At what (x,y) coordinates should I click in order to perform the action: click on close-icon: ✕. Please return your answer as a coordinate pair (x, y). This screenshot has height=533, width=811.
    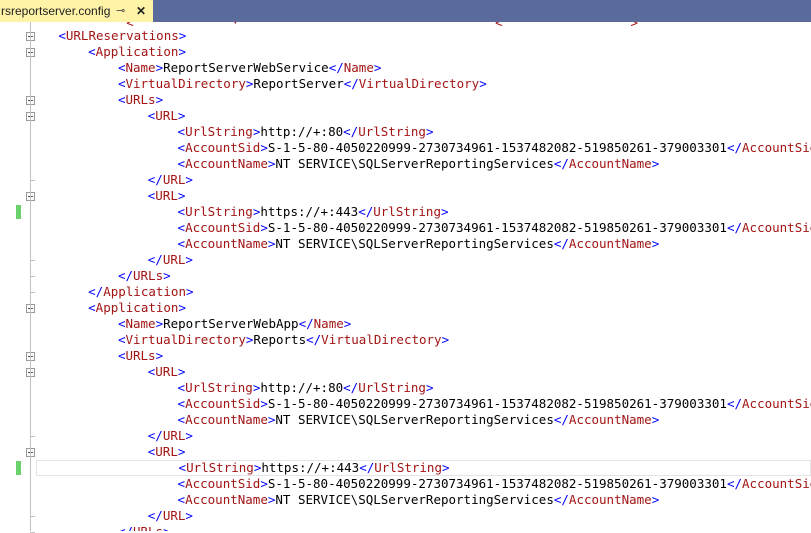
    Looking at the image, I should click on (141, 11).